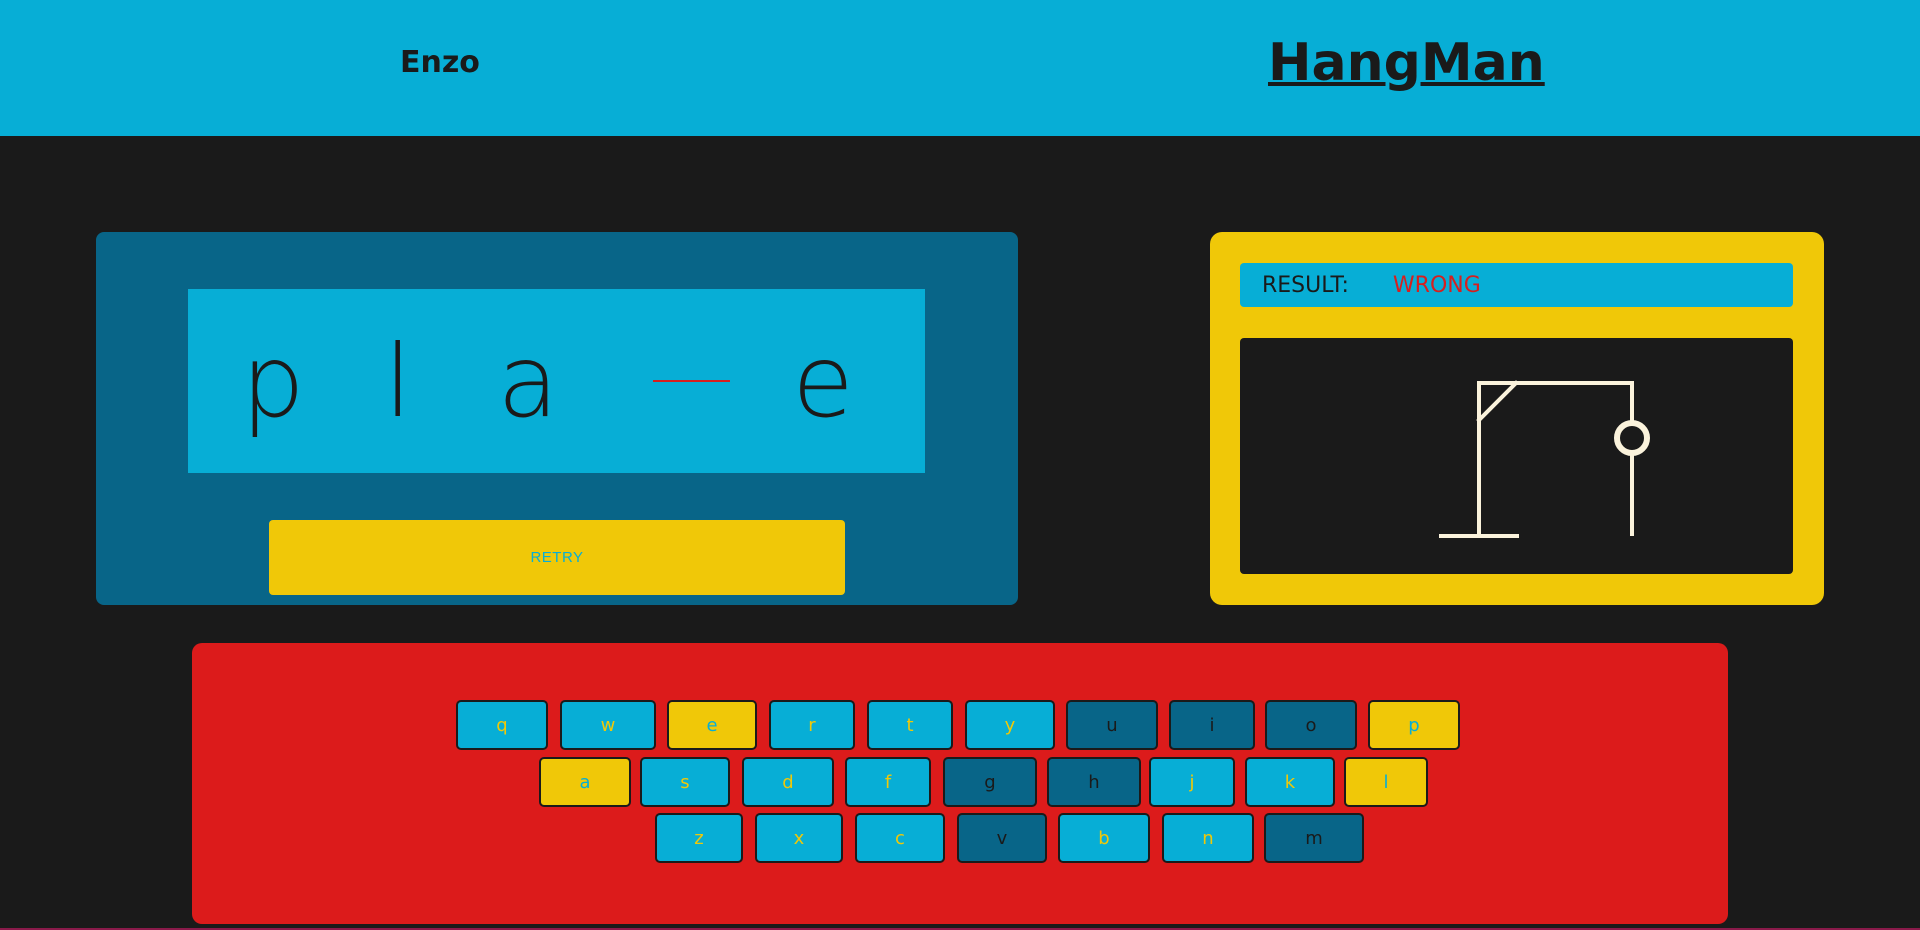  What do you see at coordinates (528, 381) in the screenshot?
I see `letter-slot: a` at bounding box center [528, 381].